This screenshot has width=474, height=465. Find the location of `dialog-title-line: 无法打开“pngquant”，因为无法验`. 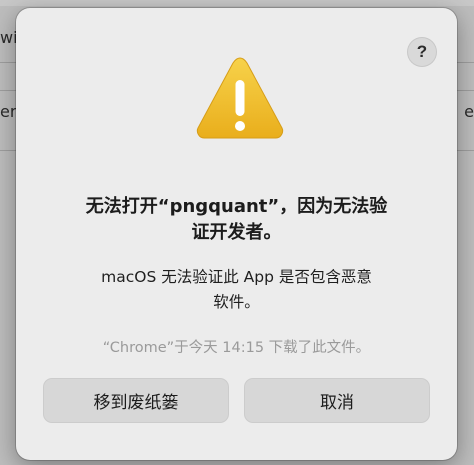

dialog-title-line: 无法打开“pngquant”，因为无法验 is located at coordinates (236, 206).